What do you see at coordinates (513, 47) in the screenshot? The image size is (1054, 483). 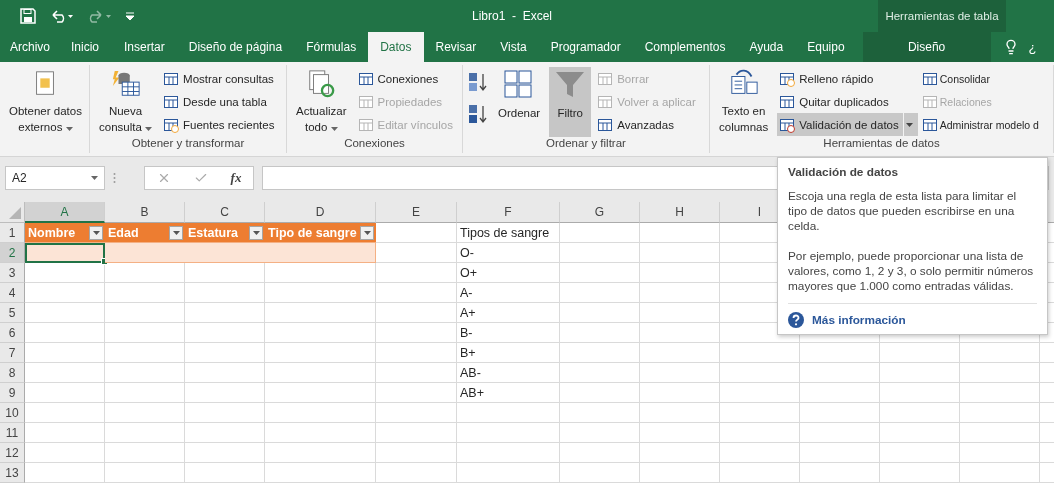 I see `ribbon-tab: Vista` at bounding box center [513, 47].